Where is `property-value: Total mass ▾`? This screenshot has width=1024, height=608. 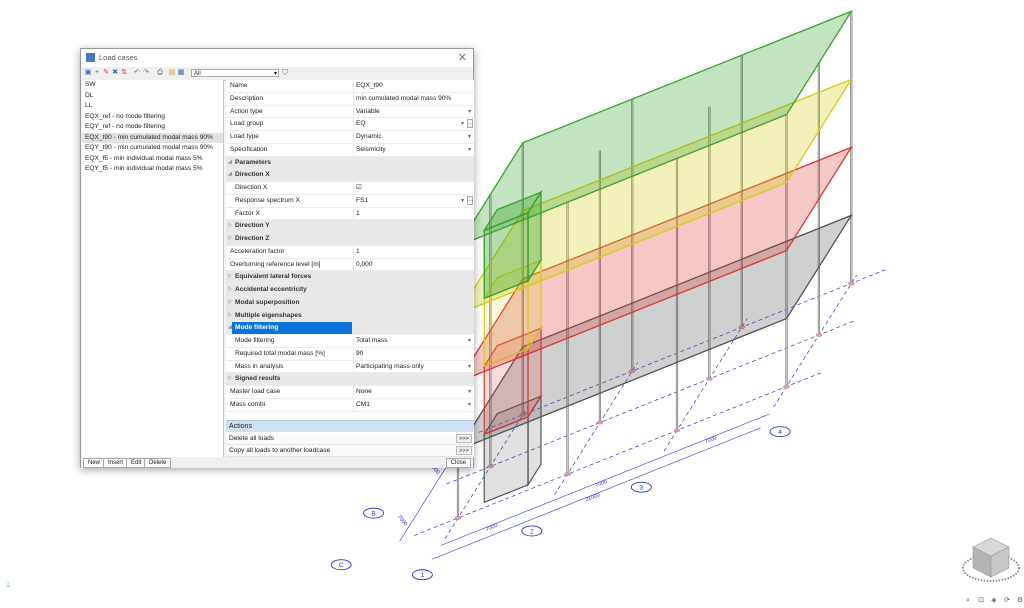
property-value: Total mass ▾ is located at coordinates (413, 341).